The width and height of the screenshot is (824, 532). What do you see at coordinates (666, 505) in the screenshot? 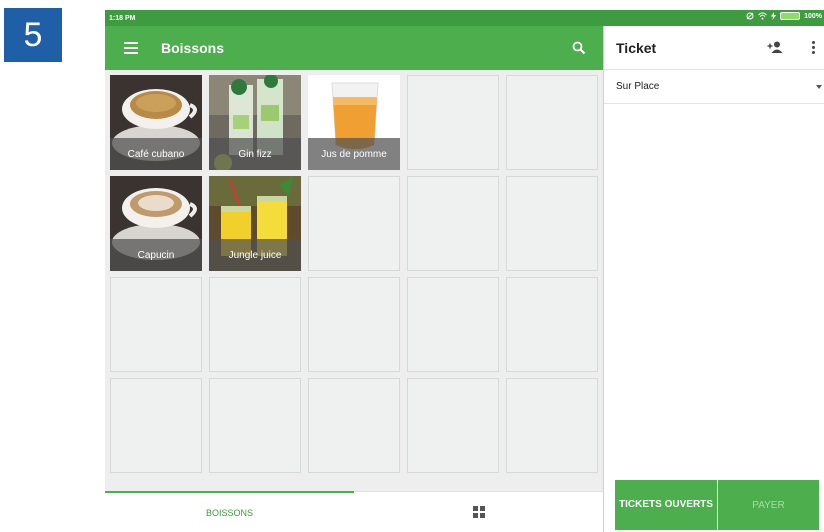
I see `open-tickets-button: TICKETS OUVERTS` at bounding box center [666, 505].